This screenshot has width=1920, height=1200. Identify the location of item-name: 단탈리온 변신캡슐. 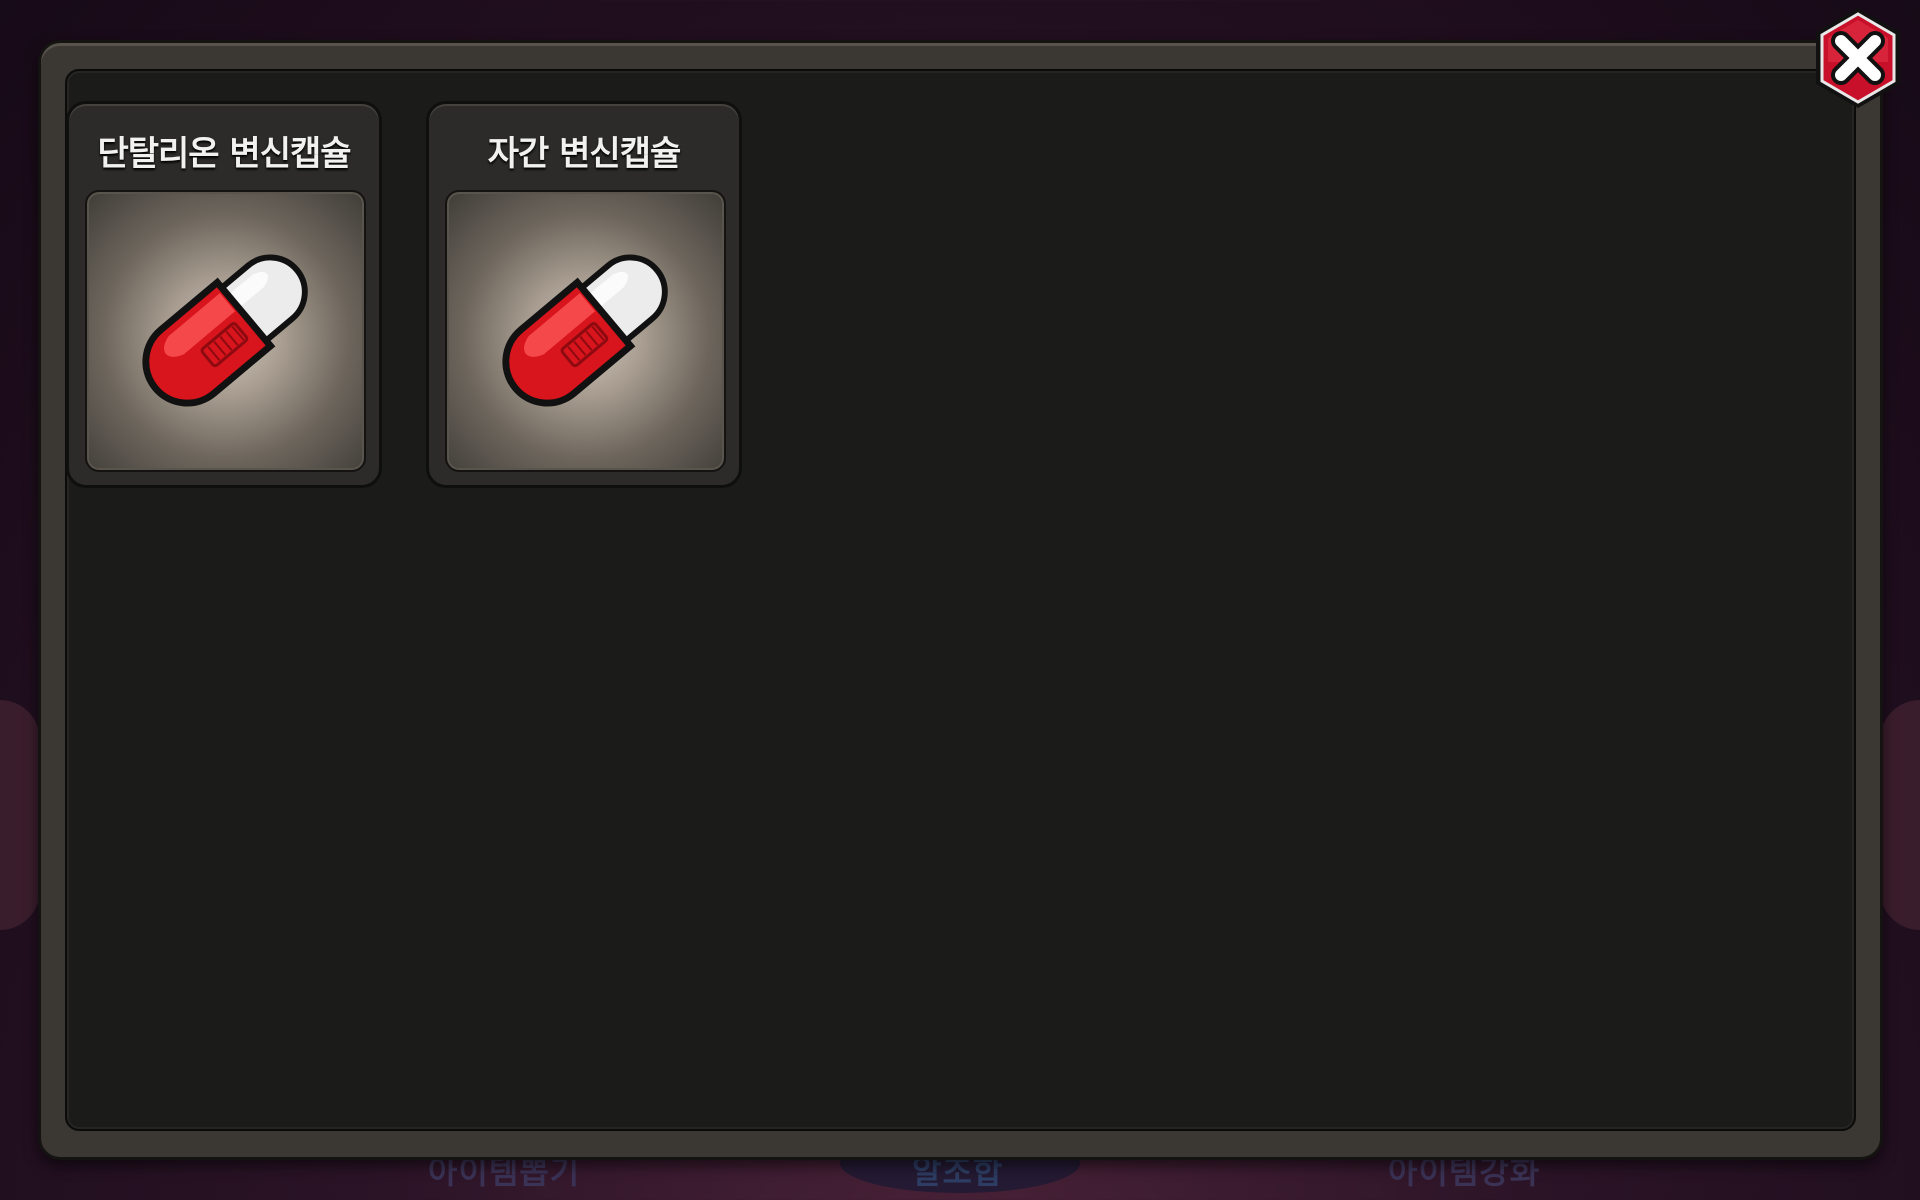
(224, 154).